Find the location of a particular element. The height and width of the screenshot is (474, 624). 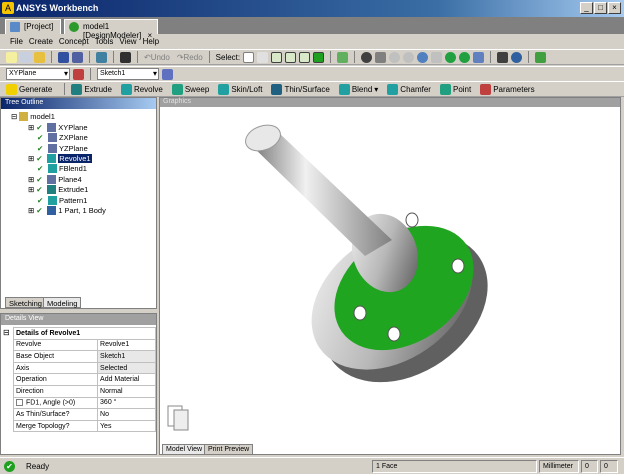

table-row: FD1, Angle (>0) 360 ° is located at coordinates (84, 403).